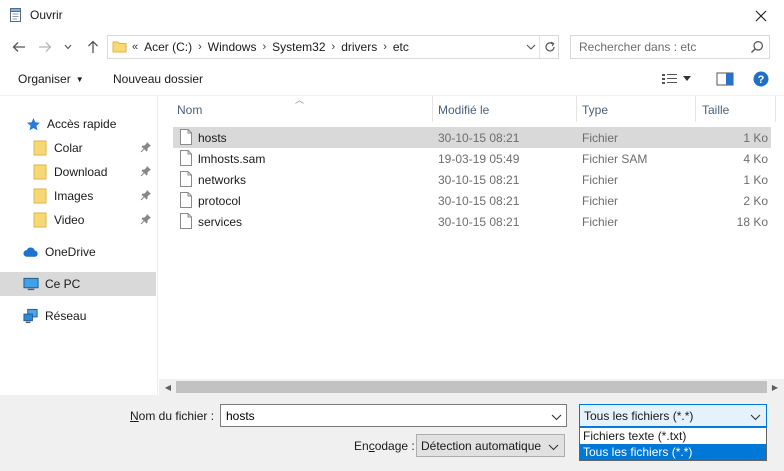 The image size is (784, 471). What do you see at coordinates (481, 446) in the screenshot?
I see `encoding-value: Détection automatique` at bounding box center [481, 446].